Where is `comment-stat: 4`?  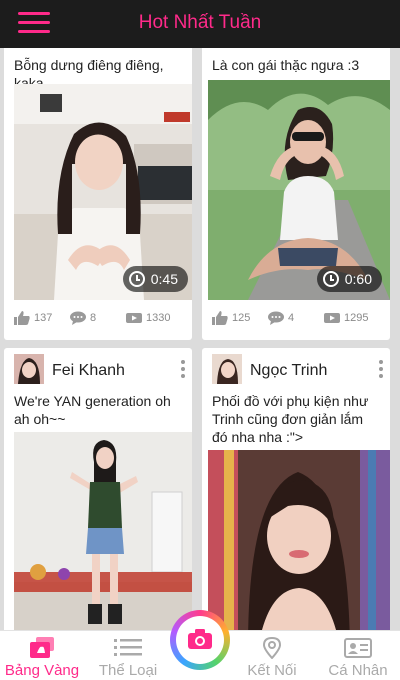 comment-stat: 4 is located at coordinates (296, 318).